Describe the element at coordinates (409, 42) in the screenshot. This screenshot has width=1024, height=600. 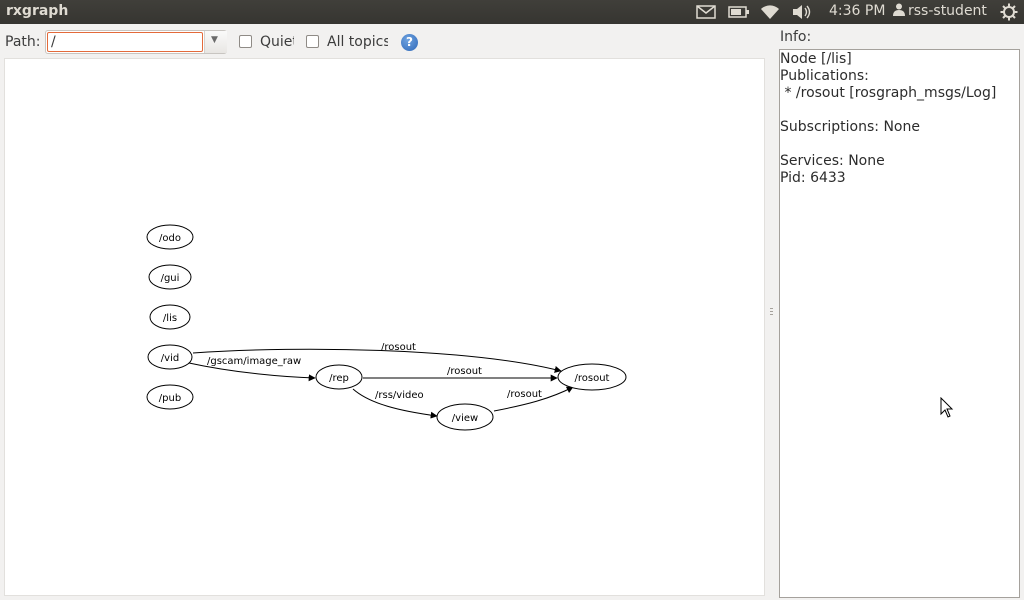
I see `help-icon: ?` at that location.